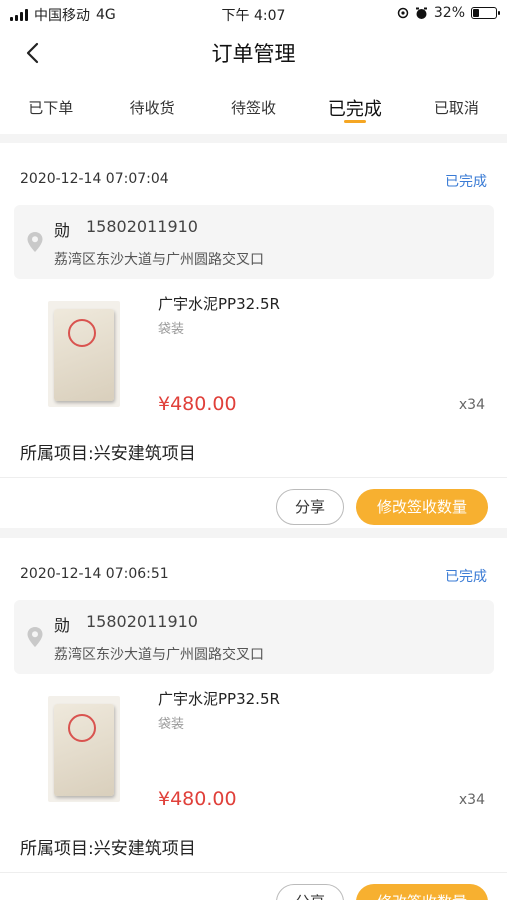  I want to click on order-status-tabs: 已下单 待收货 待签收 已完成 已取消, so click(253, 106).